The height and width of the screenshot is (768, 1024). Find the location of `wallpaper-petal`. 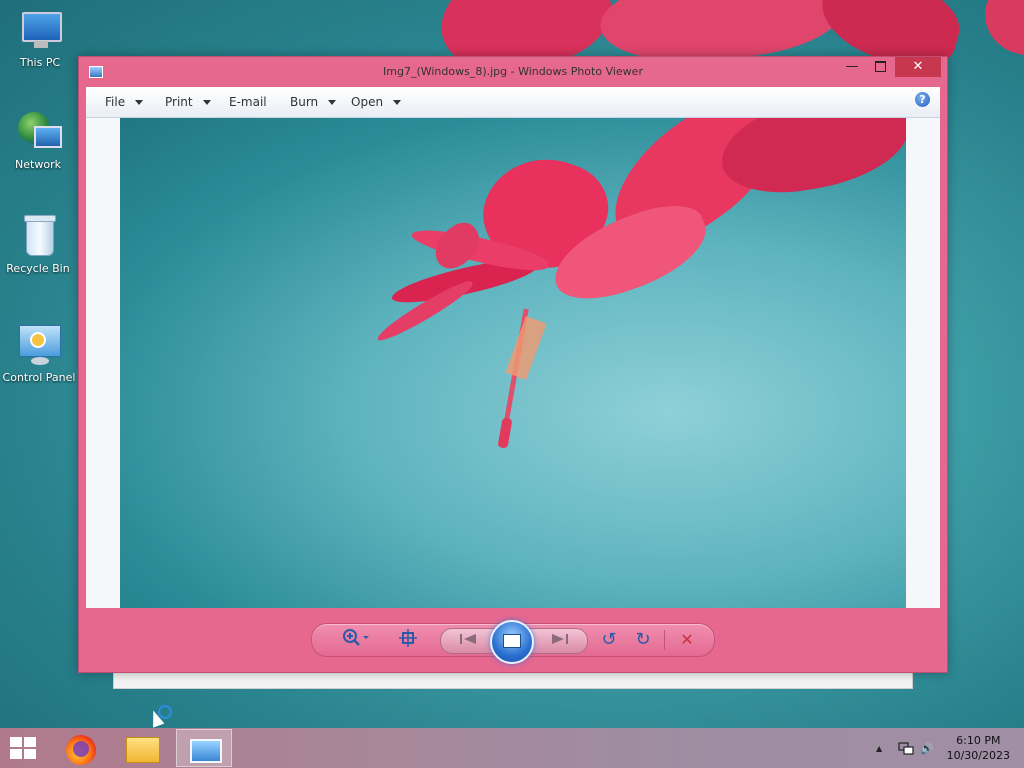

wallpaper-petal is located at coordinates (1004, 27).